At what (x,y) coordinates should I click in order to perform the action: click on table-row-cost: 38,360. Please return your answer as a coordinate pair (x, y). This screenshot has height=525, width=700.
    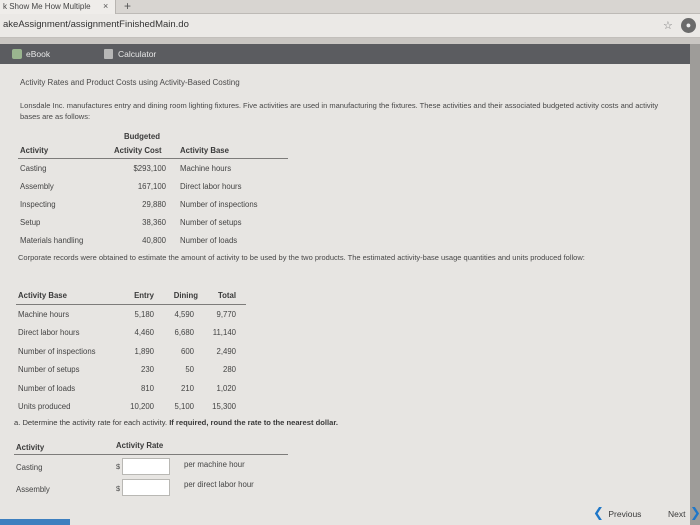
    Looking at the image, I should click on (154, 222).